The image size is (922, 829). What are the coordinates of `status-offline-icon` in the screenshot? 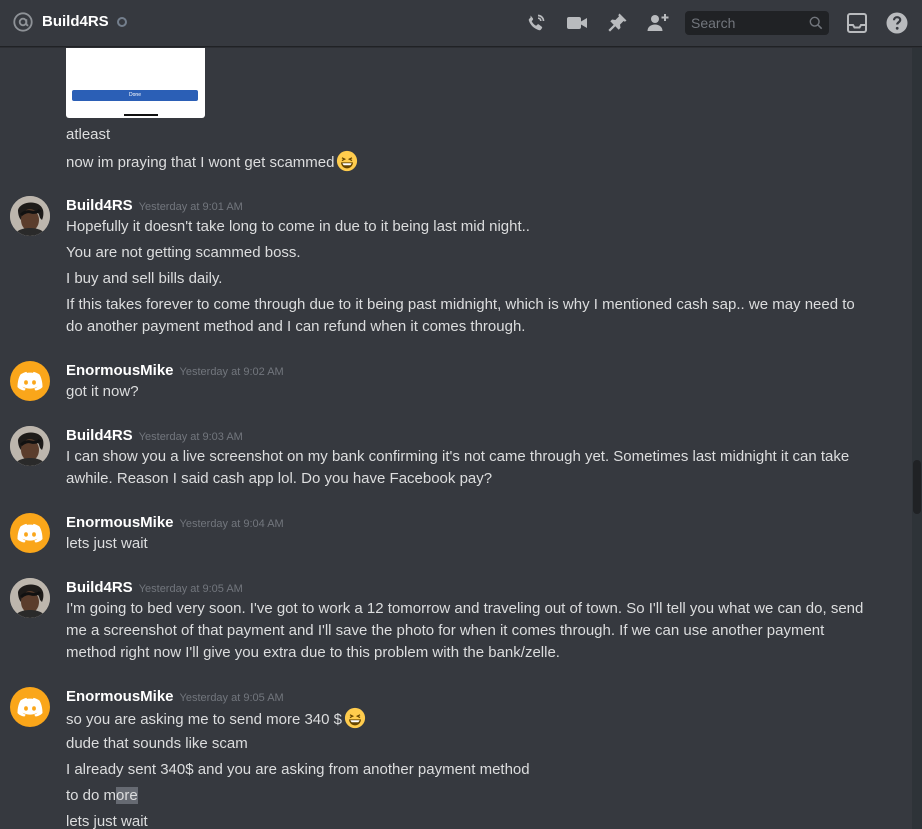 It's located at (122, 22).